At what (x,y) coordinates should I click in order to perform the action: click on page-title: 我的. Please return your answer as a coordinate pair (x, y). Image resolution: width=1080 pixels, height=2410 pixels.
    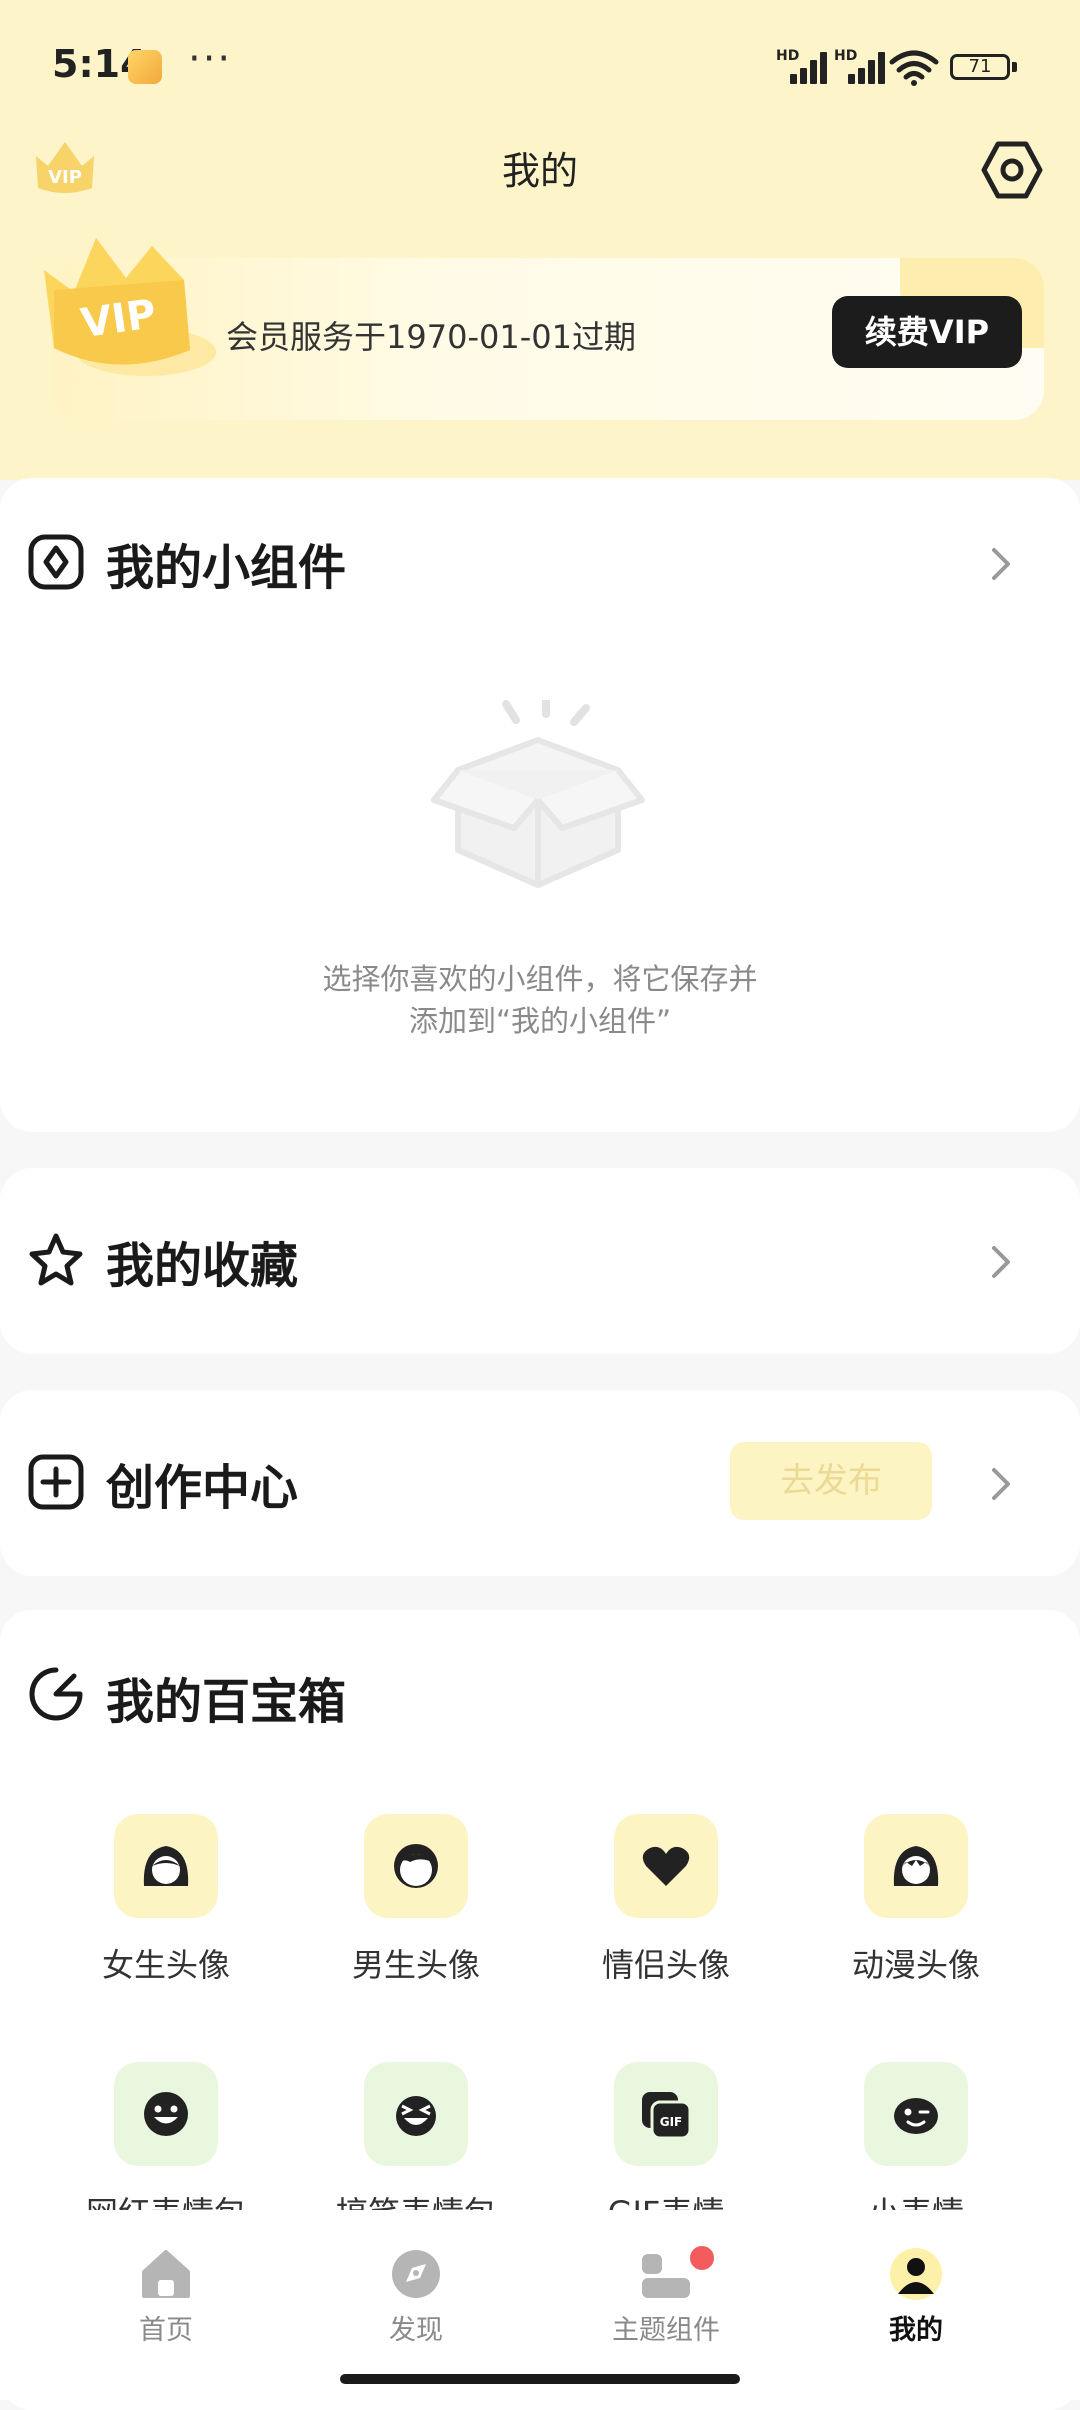
    Looking at the image, I should click on (539, 171).